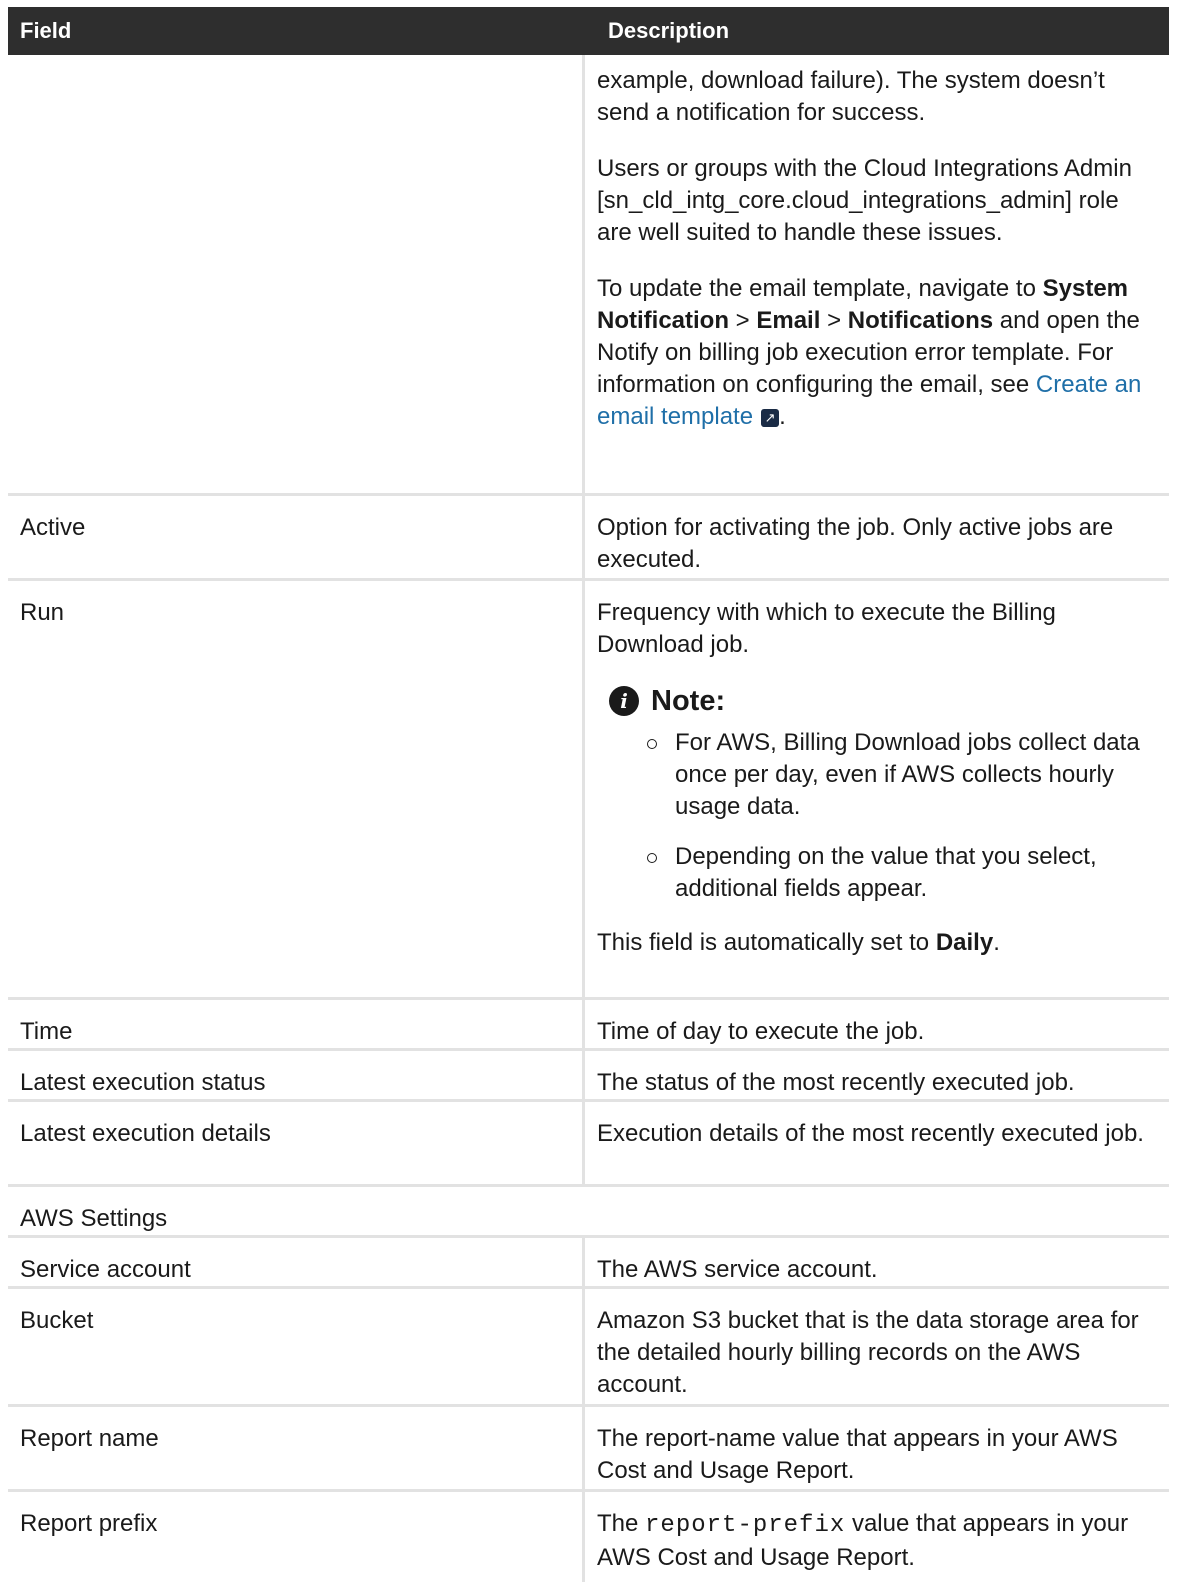 The height and width of the screenshot is (1587, 1177). Describe the element at coordinates (296, 1346) in the screenshot. I see `field-cell: Bucket` at that location.